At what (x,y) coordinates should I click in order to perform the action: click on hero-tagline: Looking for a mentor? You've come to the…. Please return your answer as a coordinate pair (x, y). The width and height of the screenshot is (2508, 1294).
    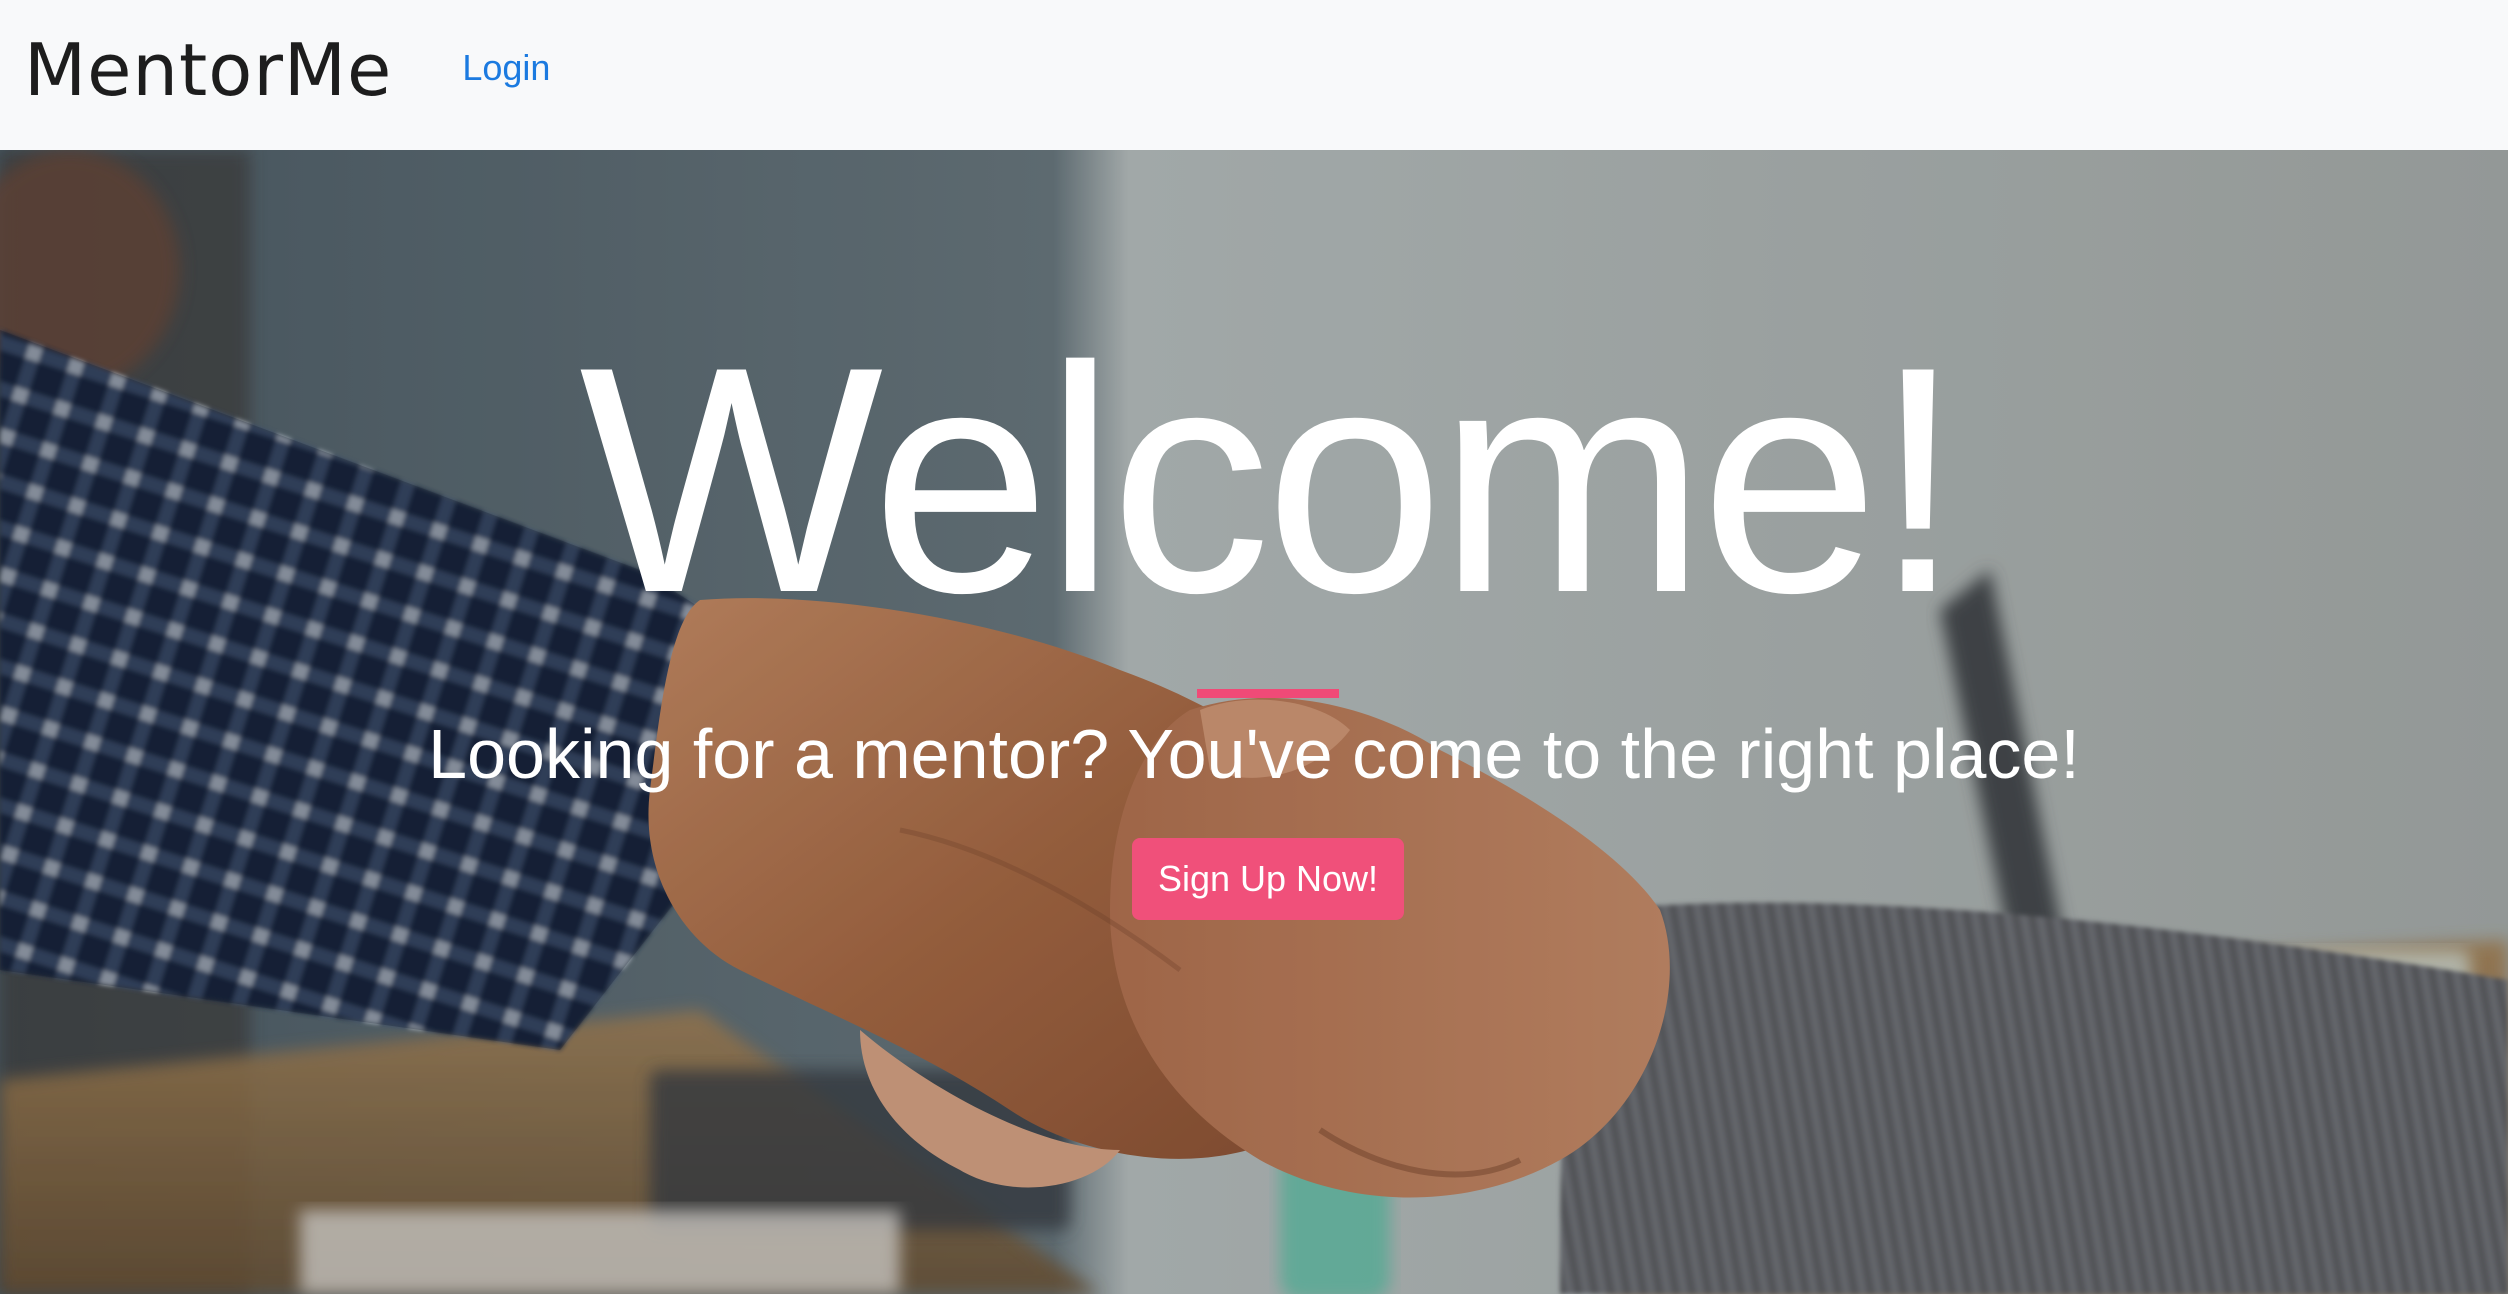
    Looking at the image, I should click on (1254, 754).